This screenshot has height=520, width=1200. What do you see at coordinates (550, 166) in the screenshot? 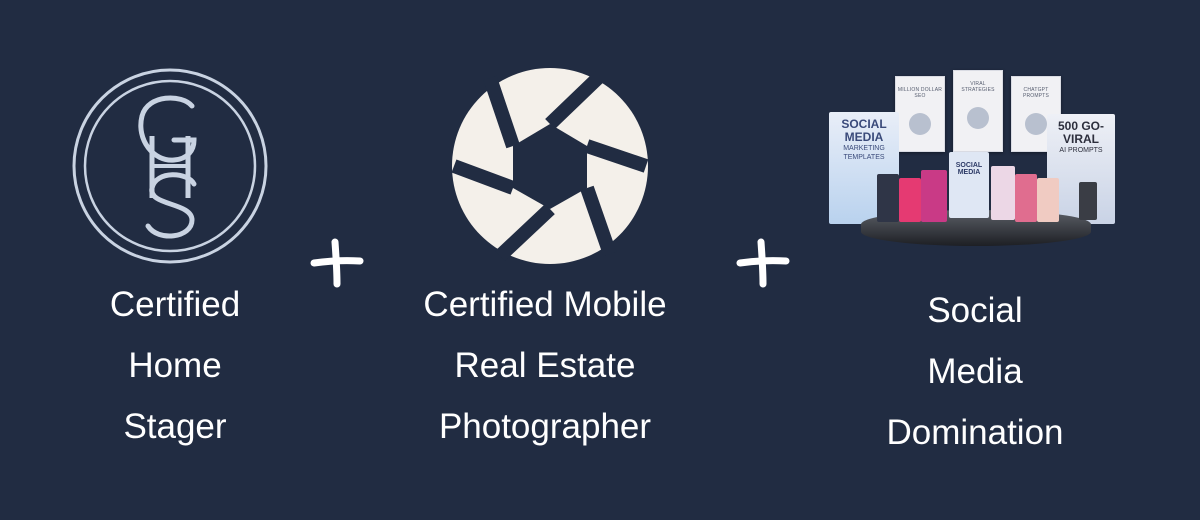
I see `camera-shutter-icon` at bounding box center [550, 166].